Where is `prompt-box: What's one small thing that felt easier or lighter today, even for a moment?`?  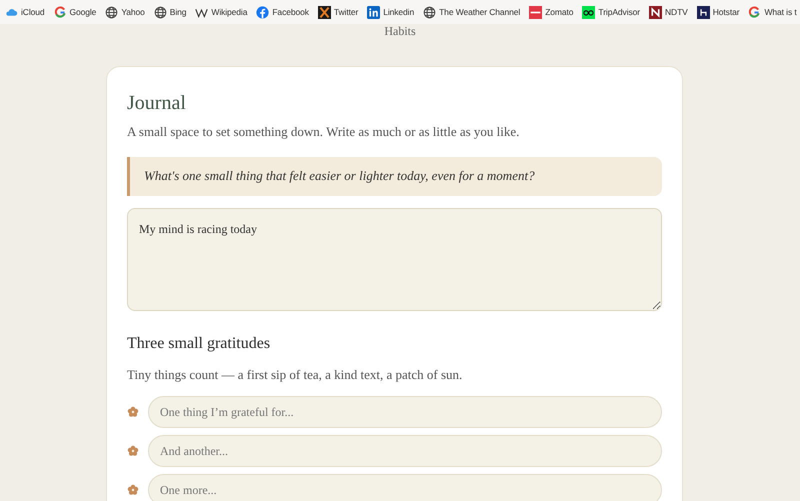
prompt-box: What's one small thing that felt easier or lighter today, even for a moment? is located at coordinates (394, 176).